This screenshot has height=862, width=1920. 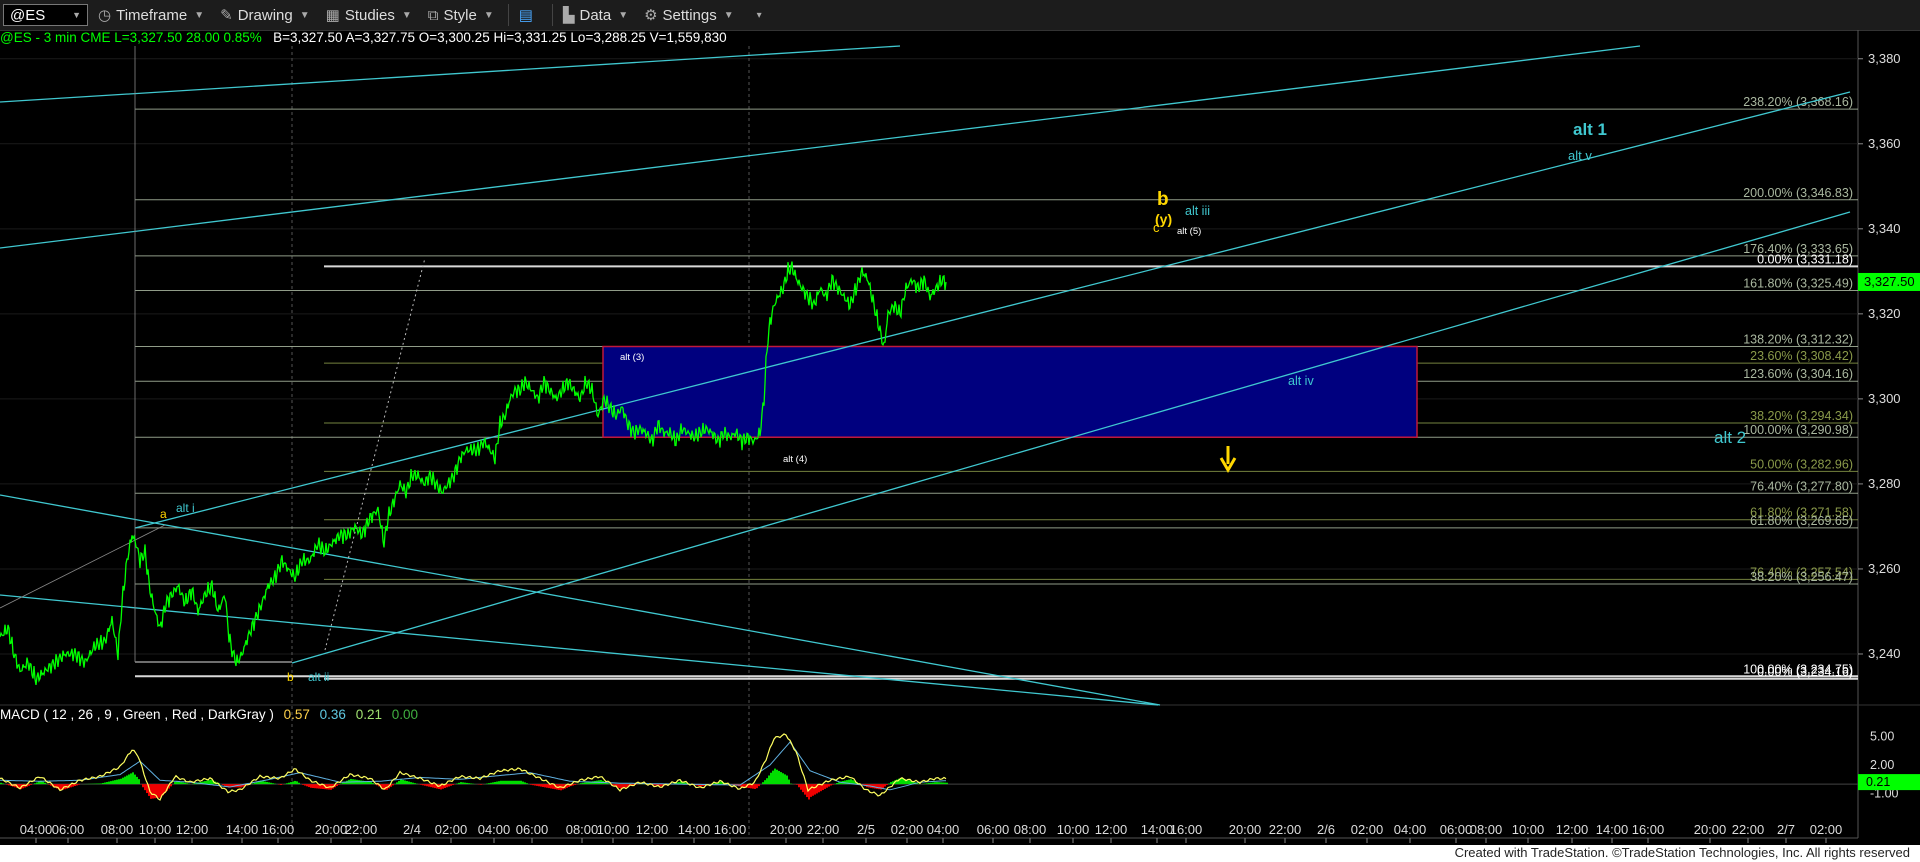 What do you see at coordinates (1878, 782) in the screenshot?
I see `macd-current-label: 0.21` at bounding box center [1878, 782].